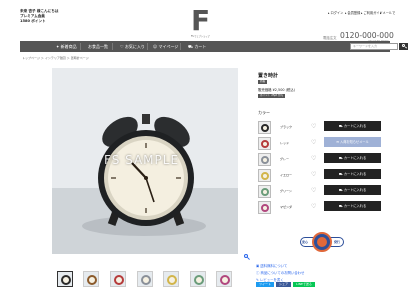  I want to click on user-greeting-points: 1580 ポイント, so click(33, 21).